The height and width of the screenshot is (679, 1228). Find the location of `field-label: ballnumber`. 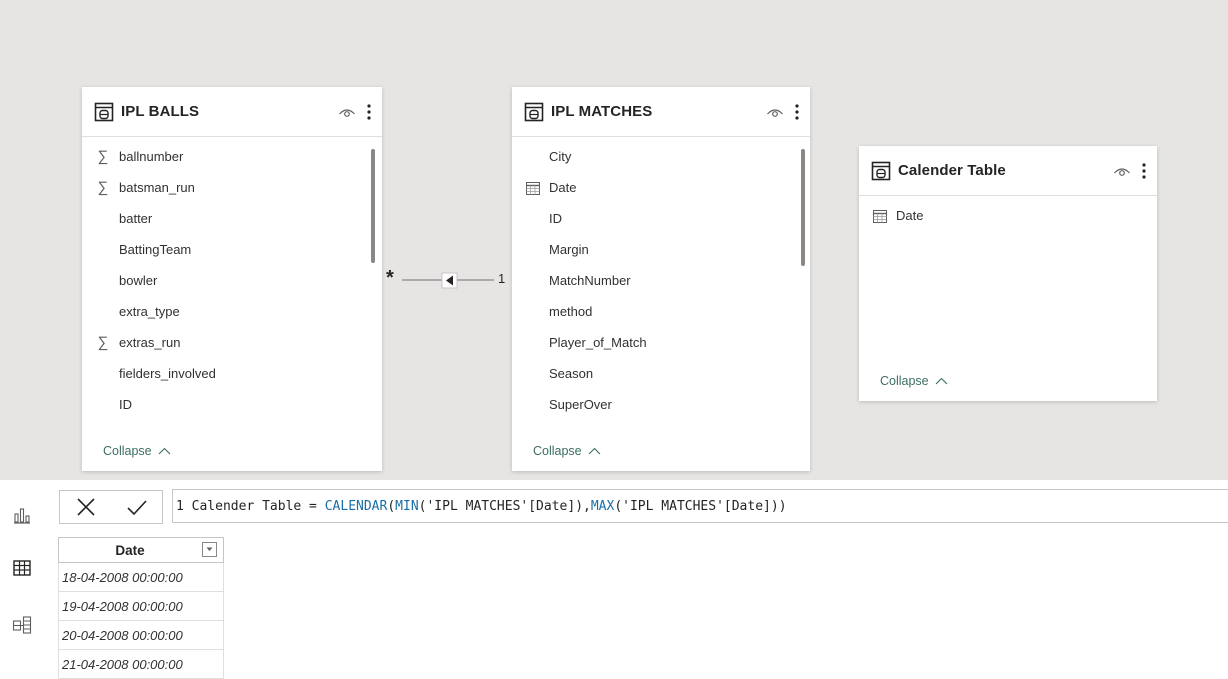

field-label: ballnumber is located at coordinates (151, 156).